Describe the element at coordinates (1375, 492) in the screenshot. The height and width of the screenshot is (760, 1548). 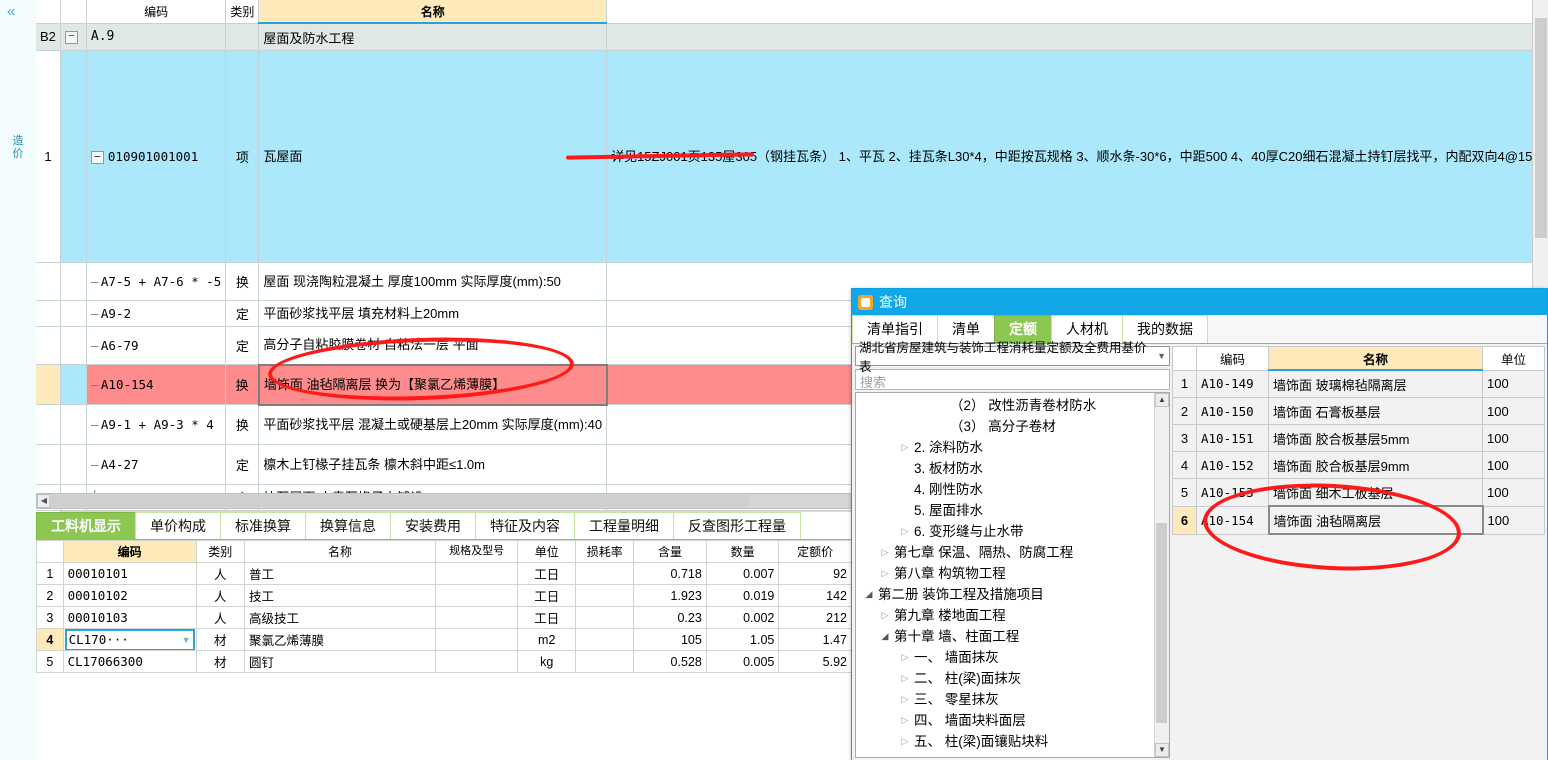
I see `res-name: 墙饰面 细木工板基层` at that location.